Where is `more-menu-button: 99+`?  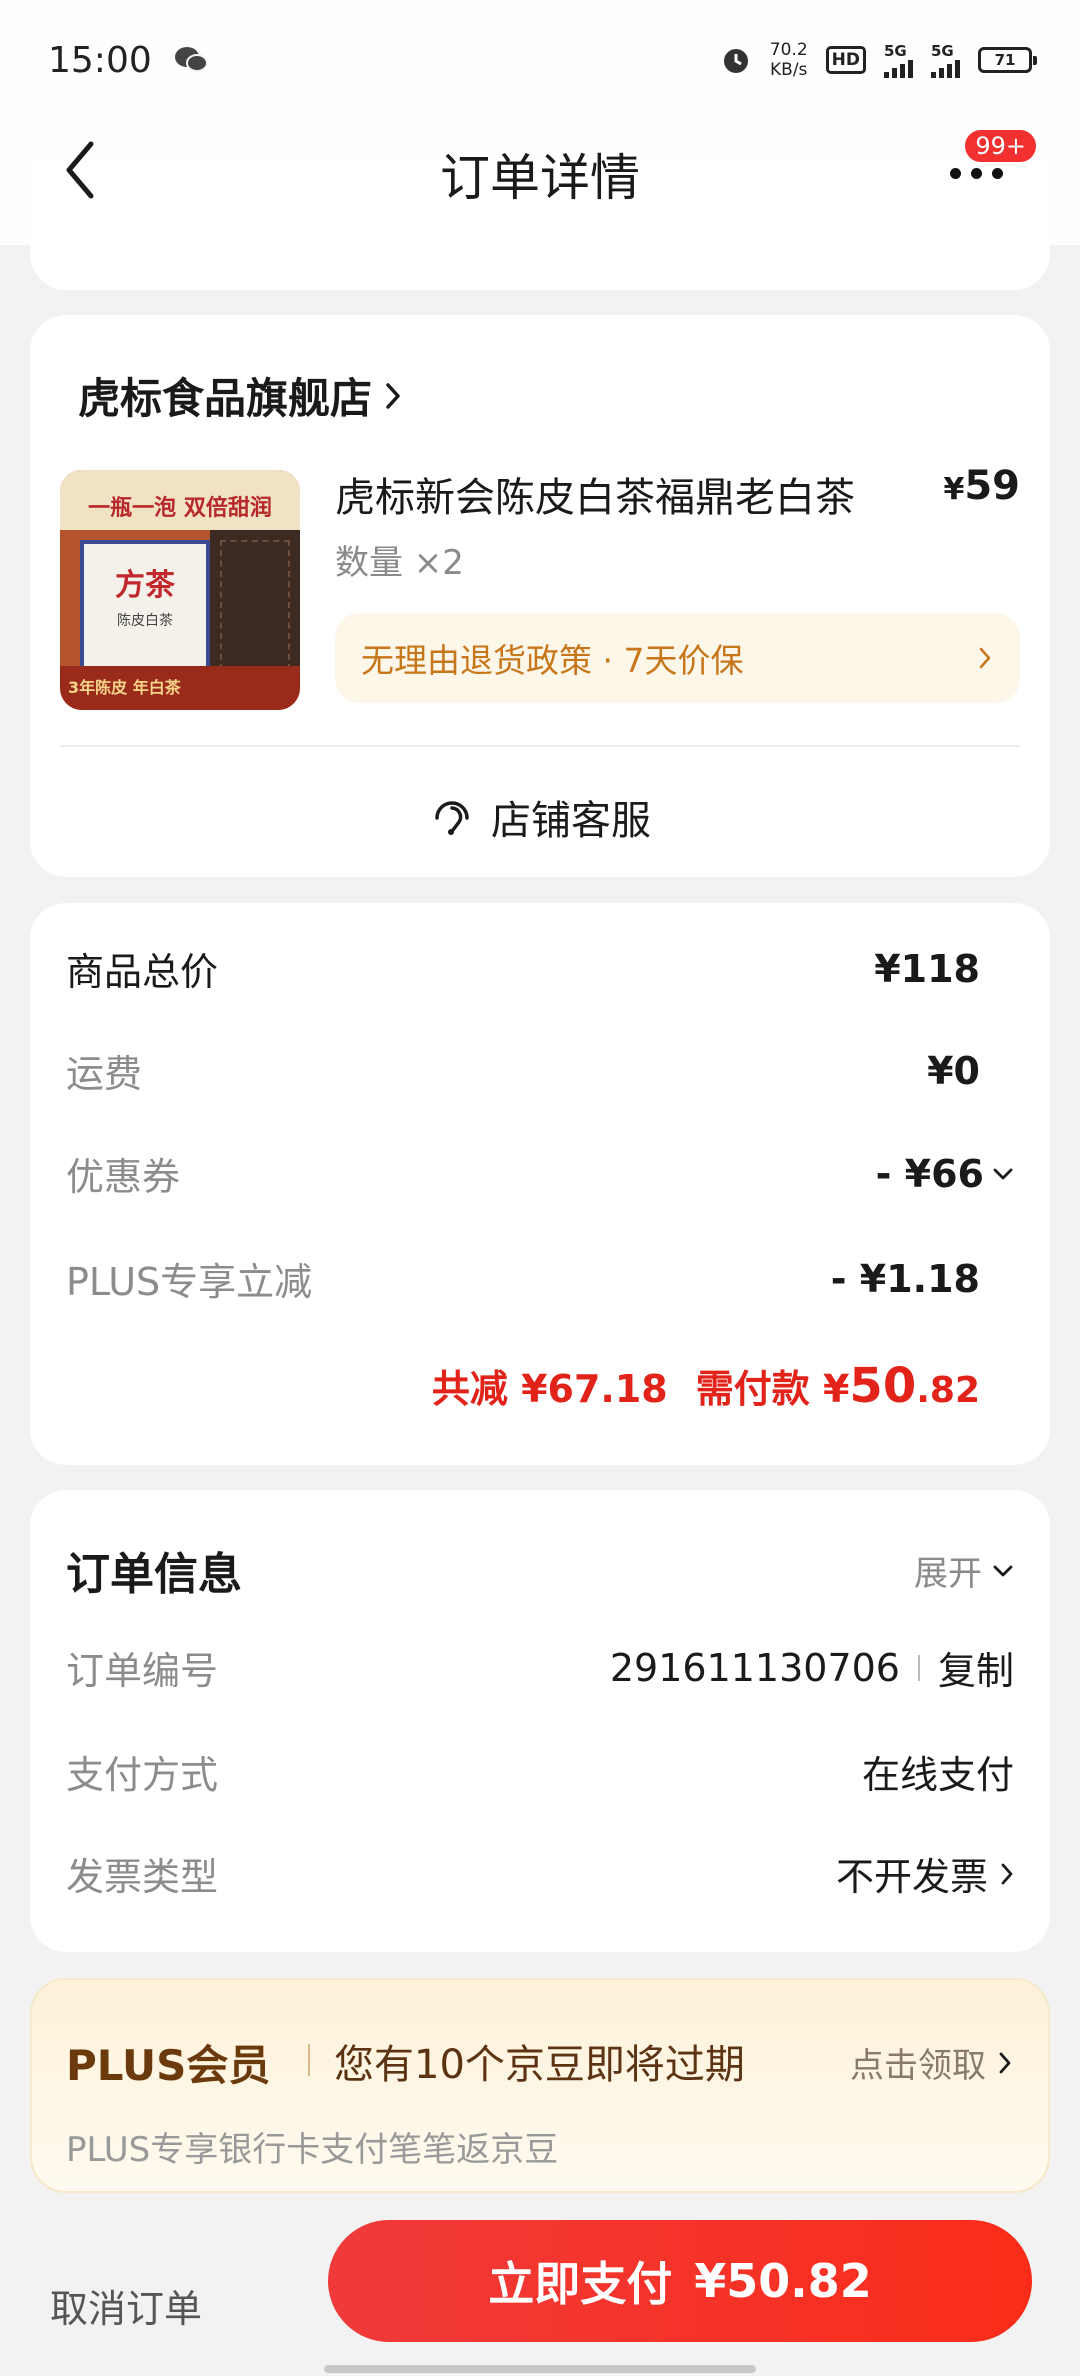
more-menu-button: 99+ is located at coordinates (989, 164).